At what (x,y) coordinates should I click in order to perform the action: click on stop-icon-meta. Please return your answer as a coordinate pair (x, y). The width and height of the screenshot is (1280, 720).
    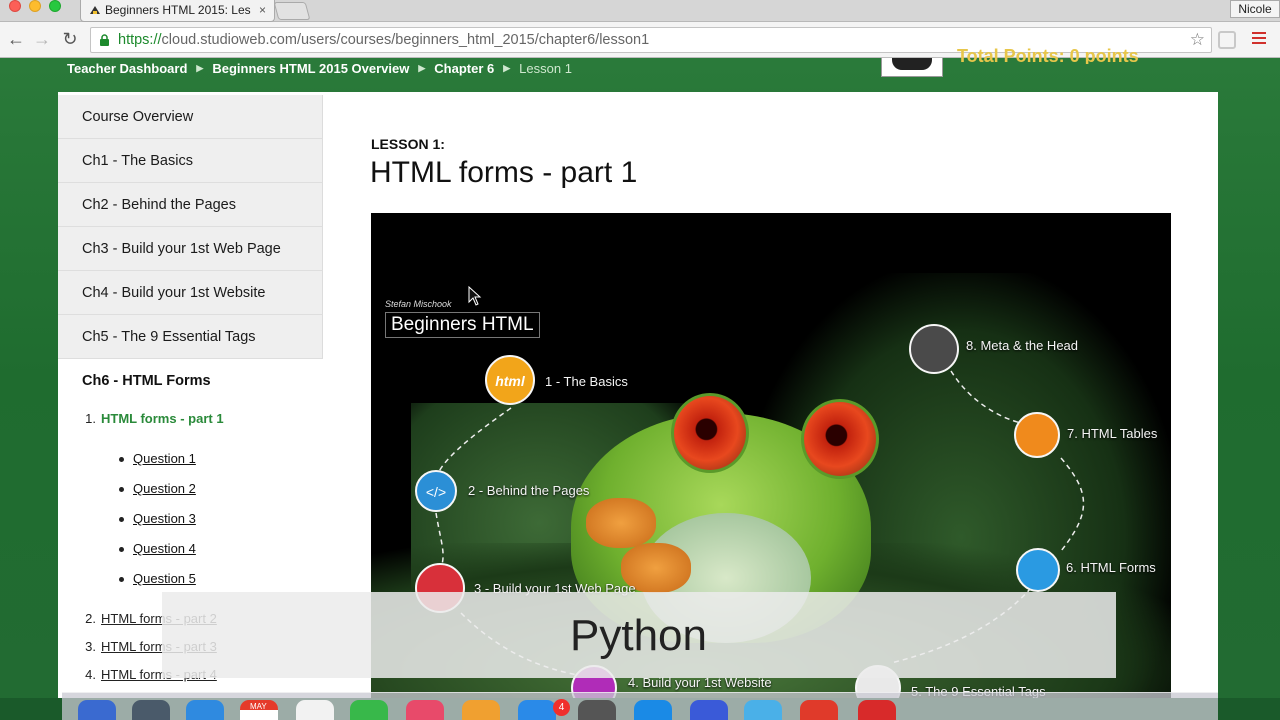
    Looking at the image, I should click on (934, 349).